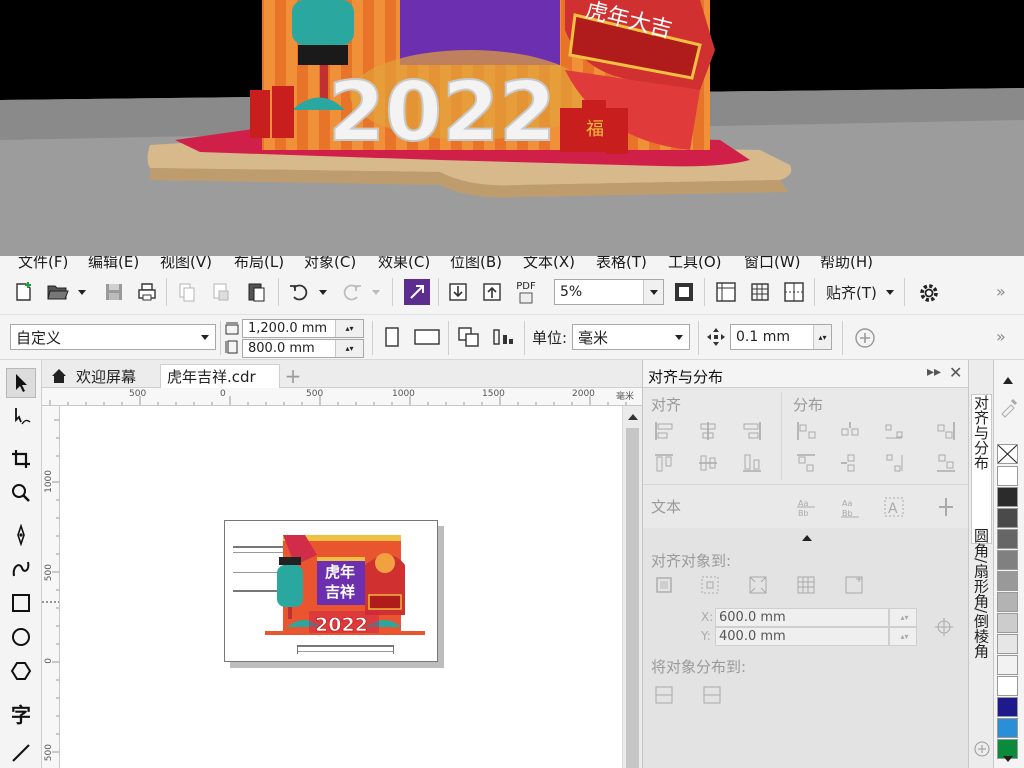 The width and height of the screenshot is (1024, 768). What do you see at coordinates (58, 292) in the screenshot?
I see `open-folder-icon` at bounding box center [58, 292].